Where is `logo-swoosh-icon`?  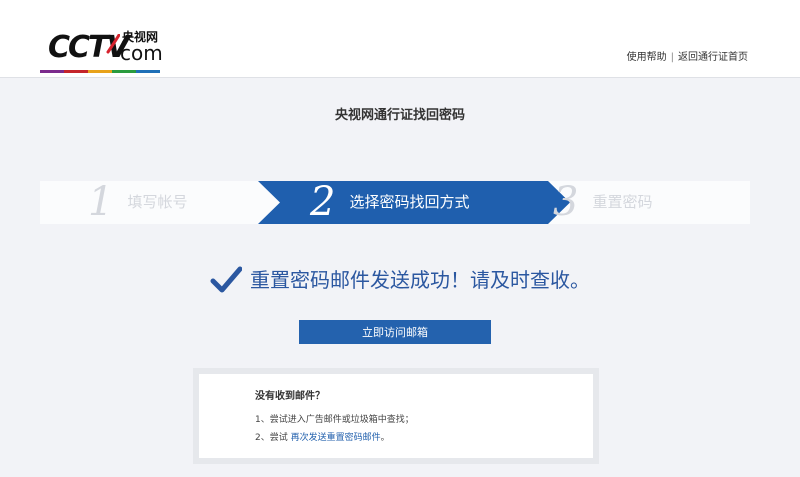 logo-swoosh-icon is located at coordinates (113, 44).